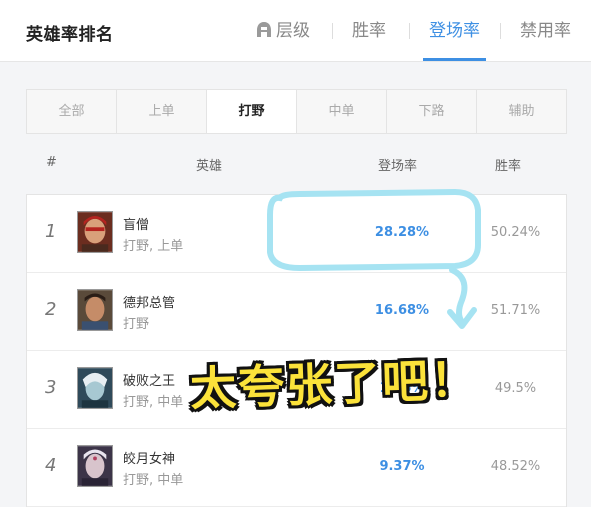  I want to click on position-tabs: 全部 上单 打野 中单 下路 辅助, so click(296, 111).